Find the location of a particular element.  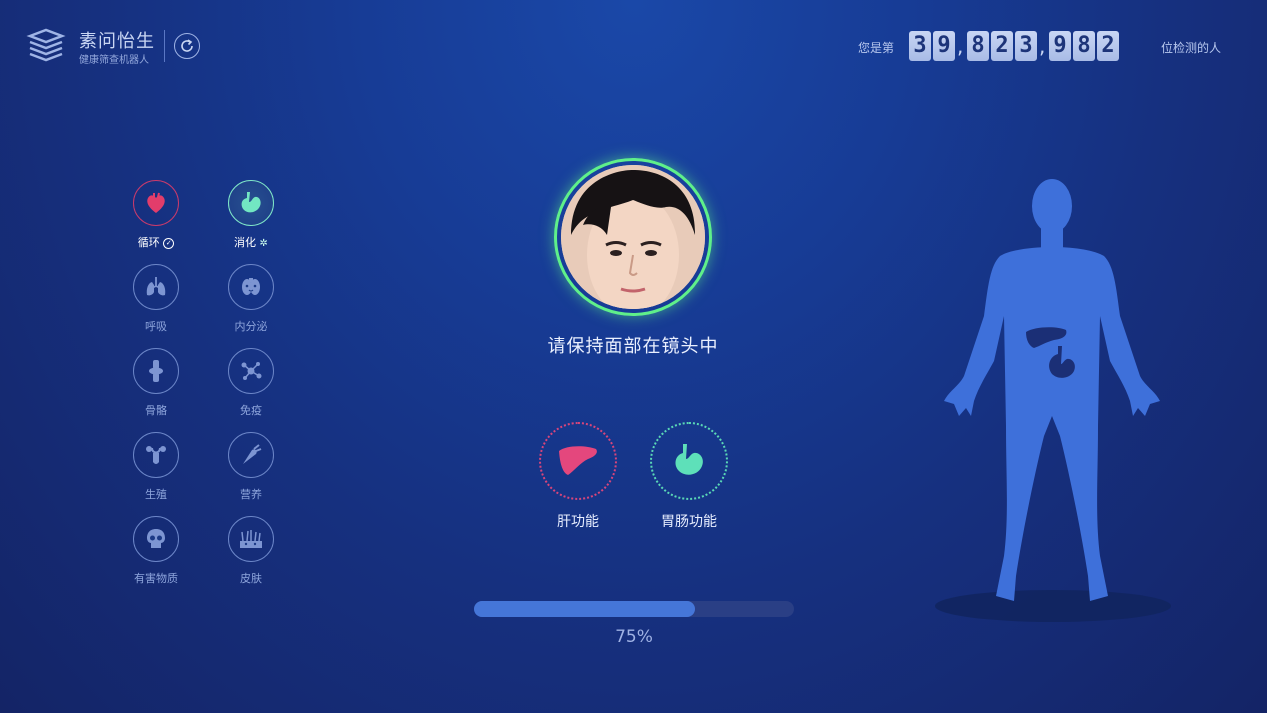

system-label: 呼吸 is located at coordinates (156, 326).